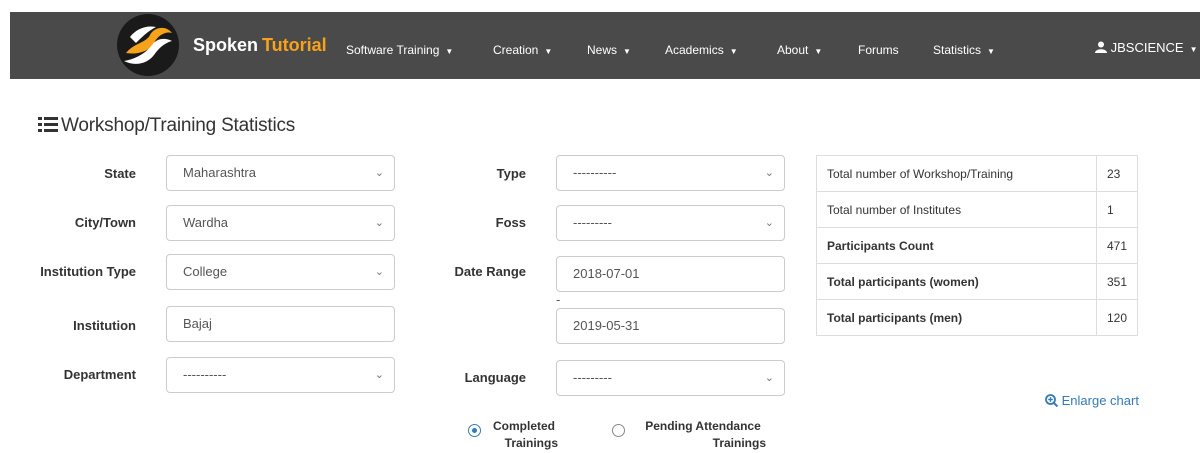 This screenshot has width=1200, height=453. I want to click on language-select: --------- ⌄, so click(670, 378).